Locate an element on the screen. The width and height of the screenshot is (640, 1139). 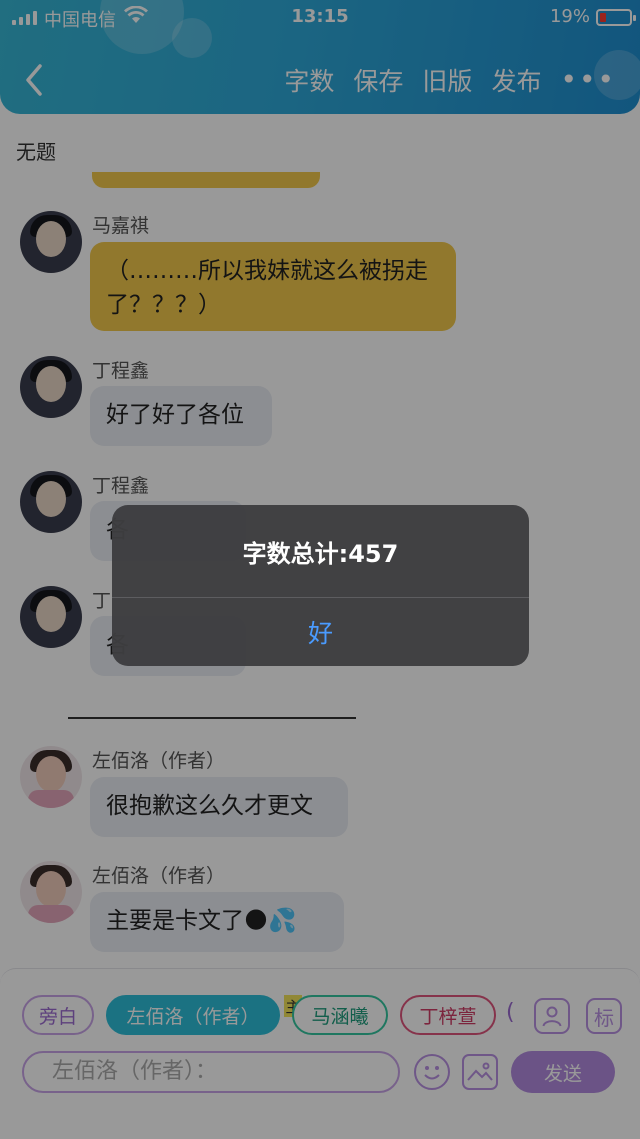
alert-message: 字数总计:457 is located at coordinates (320, 553).